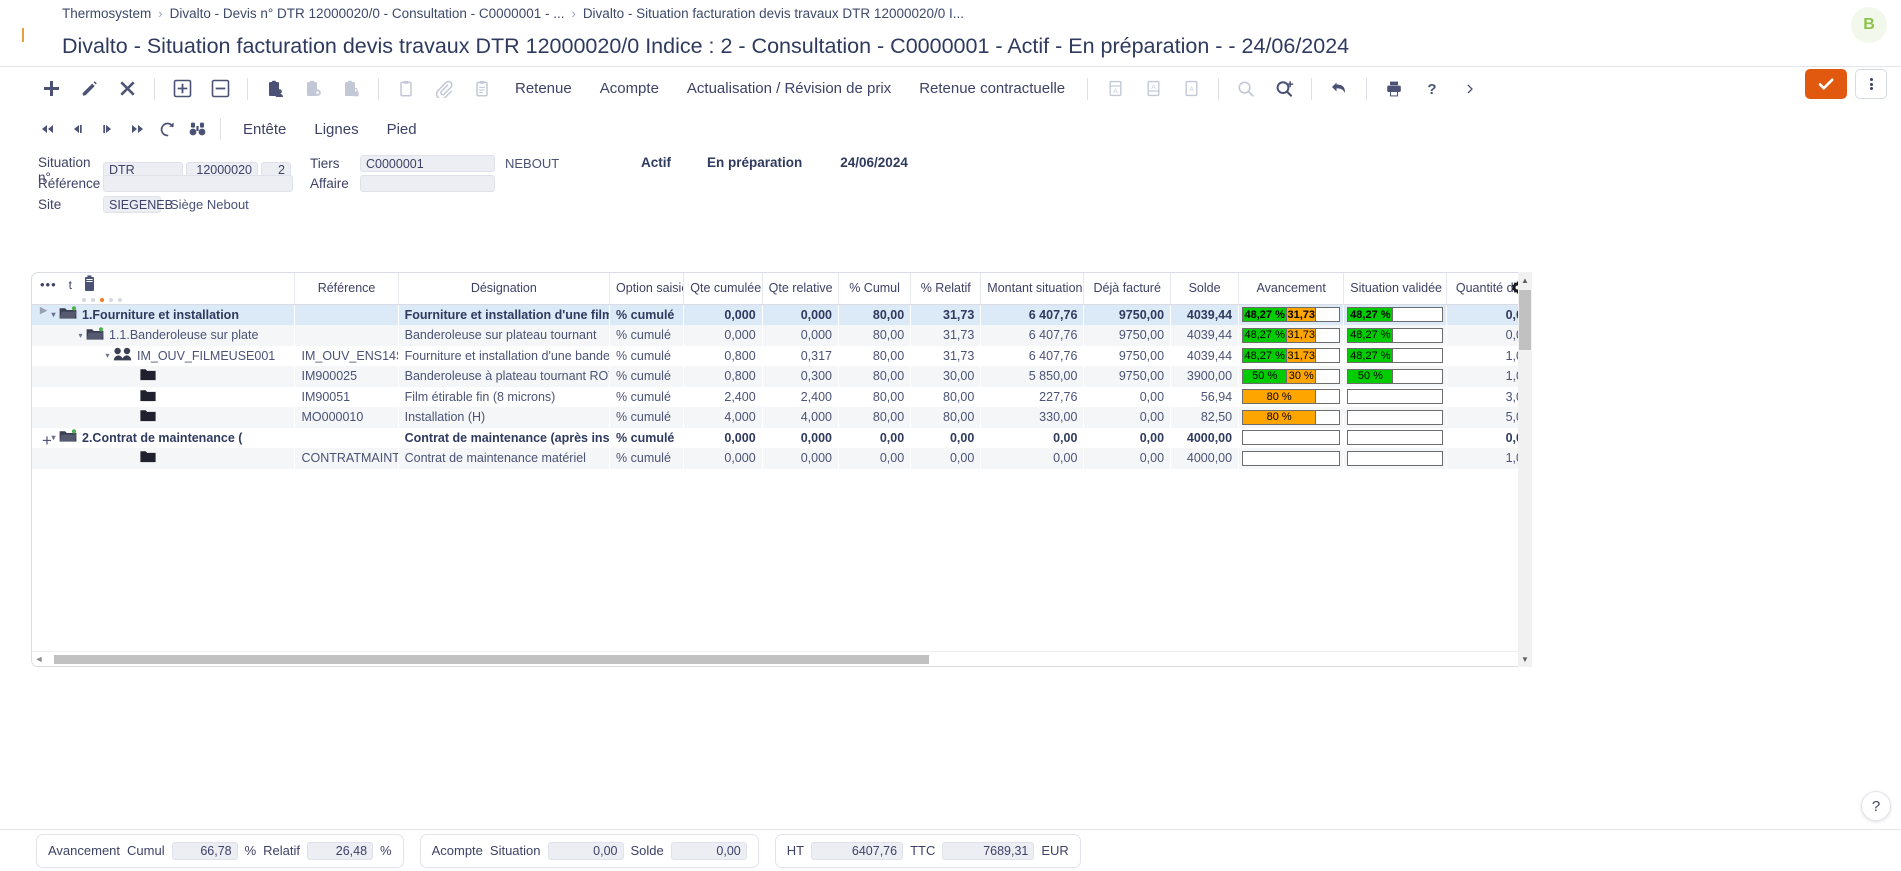 The height and width of the screenshot is (871, 1901). Describe the element at coordinates (857, 850) in the screenshot. I see `ht-value-field: 6407,76` at that location.